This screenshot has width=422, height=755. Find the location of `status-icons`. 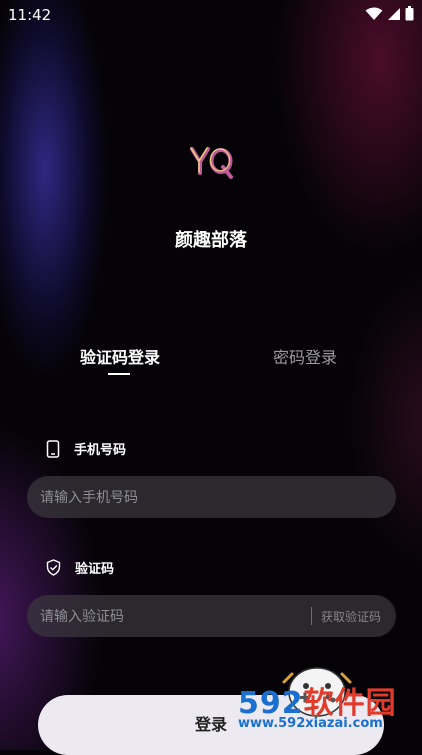

status-icons is located at coordinates (389, 13).